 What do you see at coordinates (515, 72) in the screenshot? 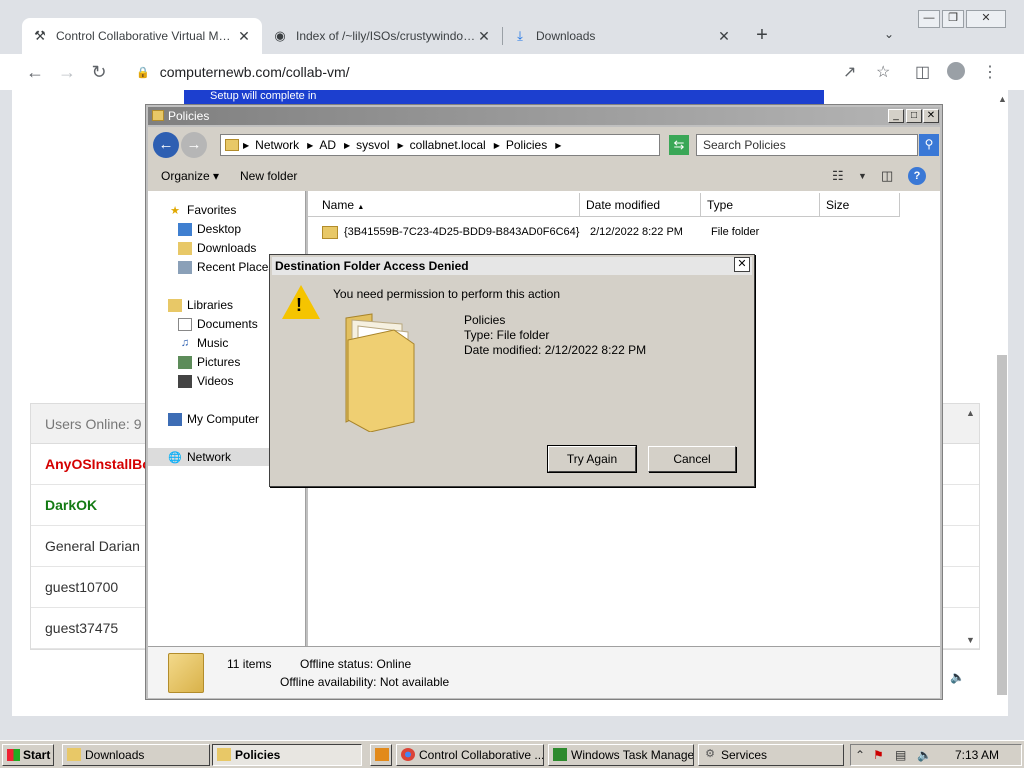
I see `address-bar: 🔒 computernewb.com/collab-vm/` at bounding box center [515, 72].